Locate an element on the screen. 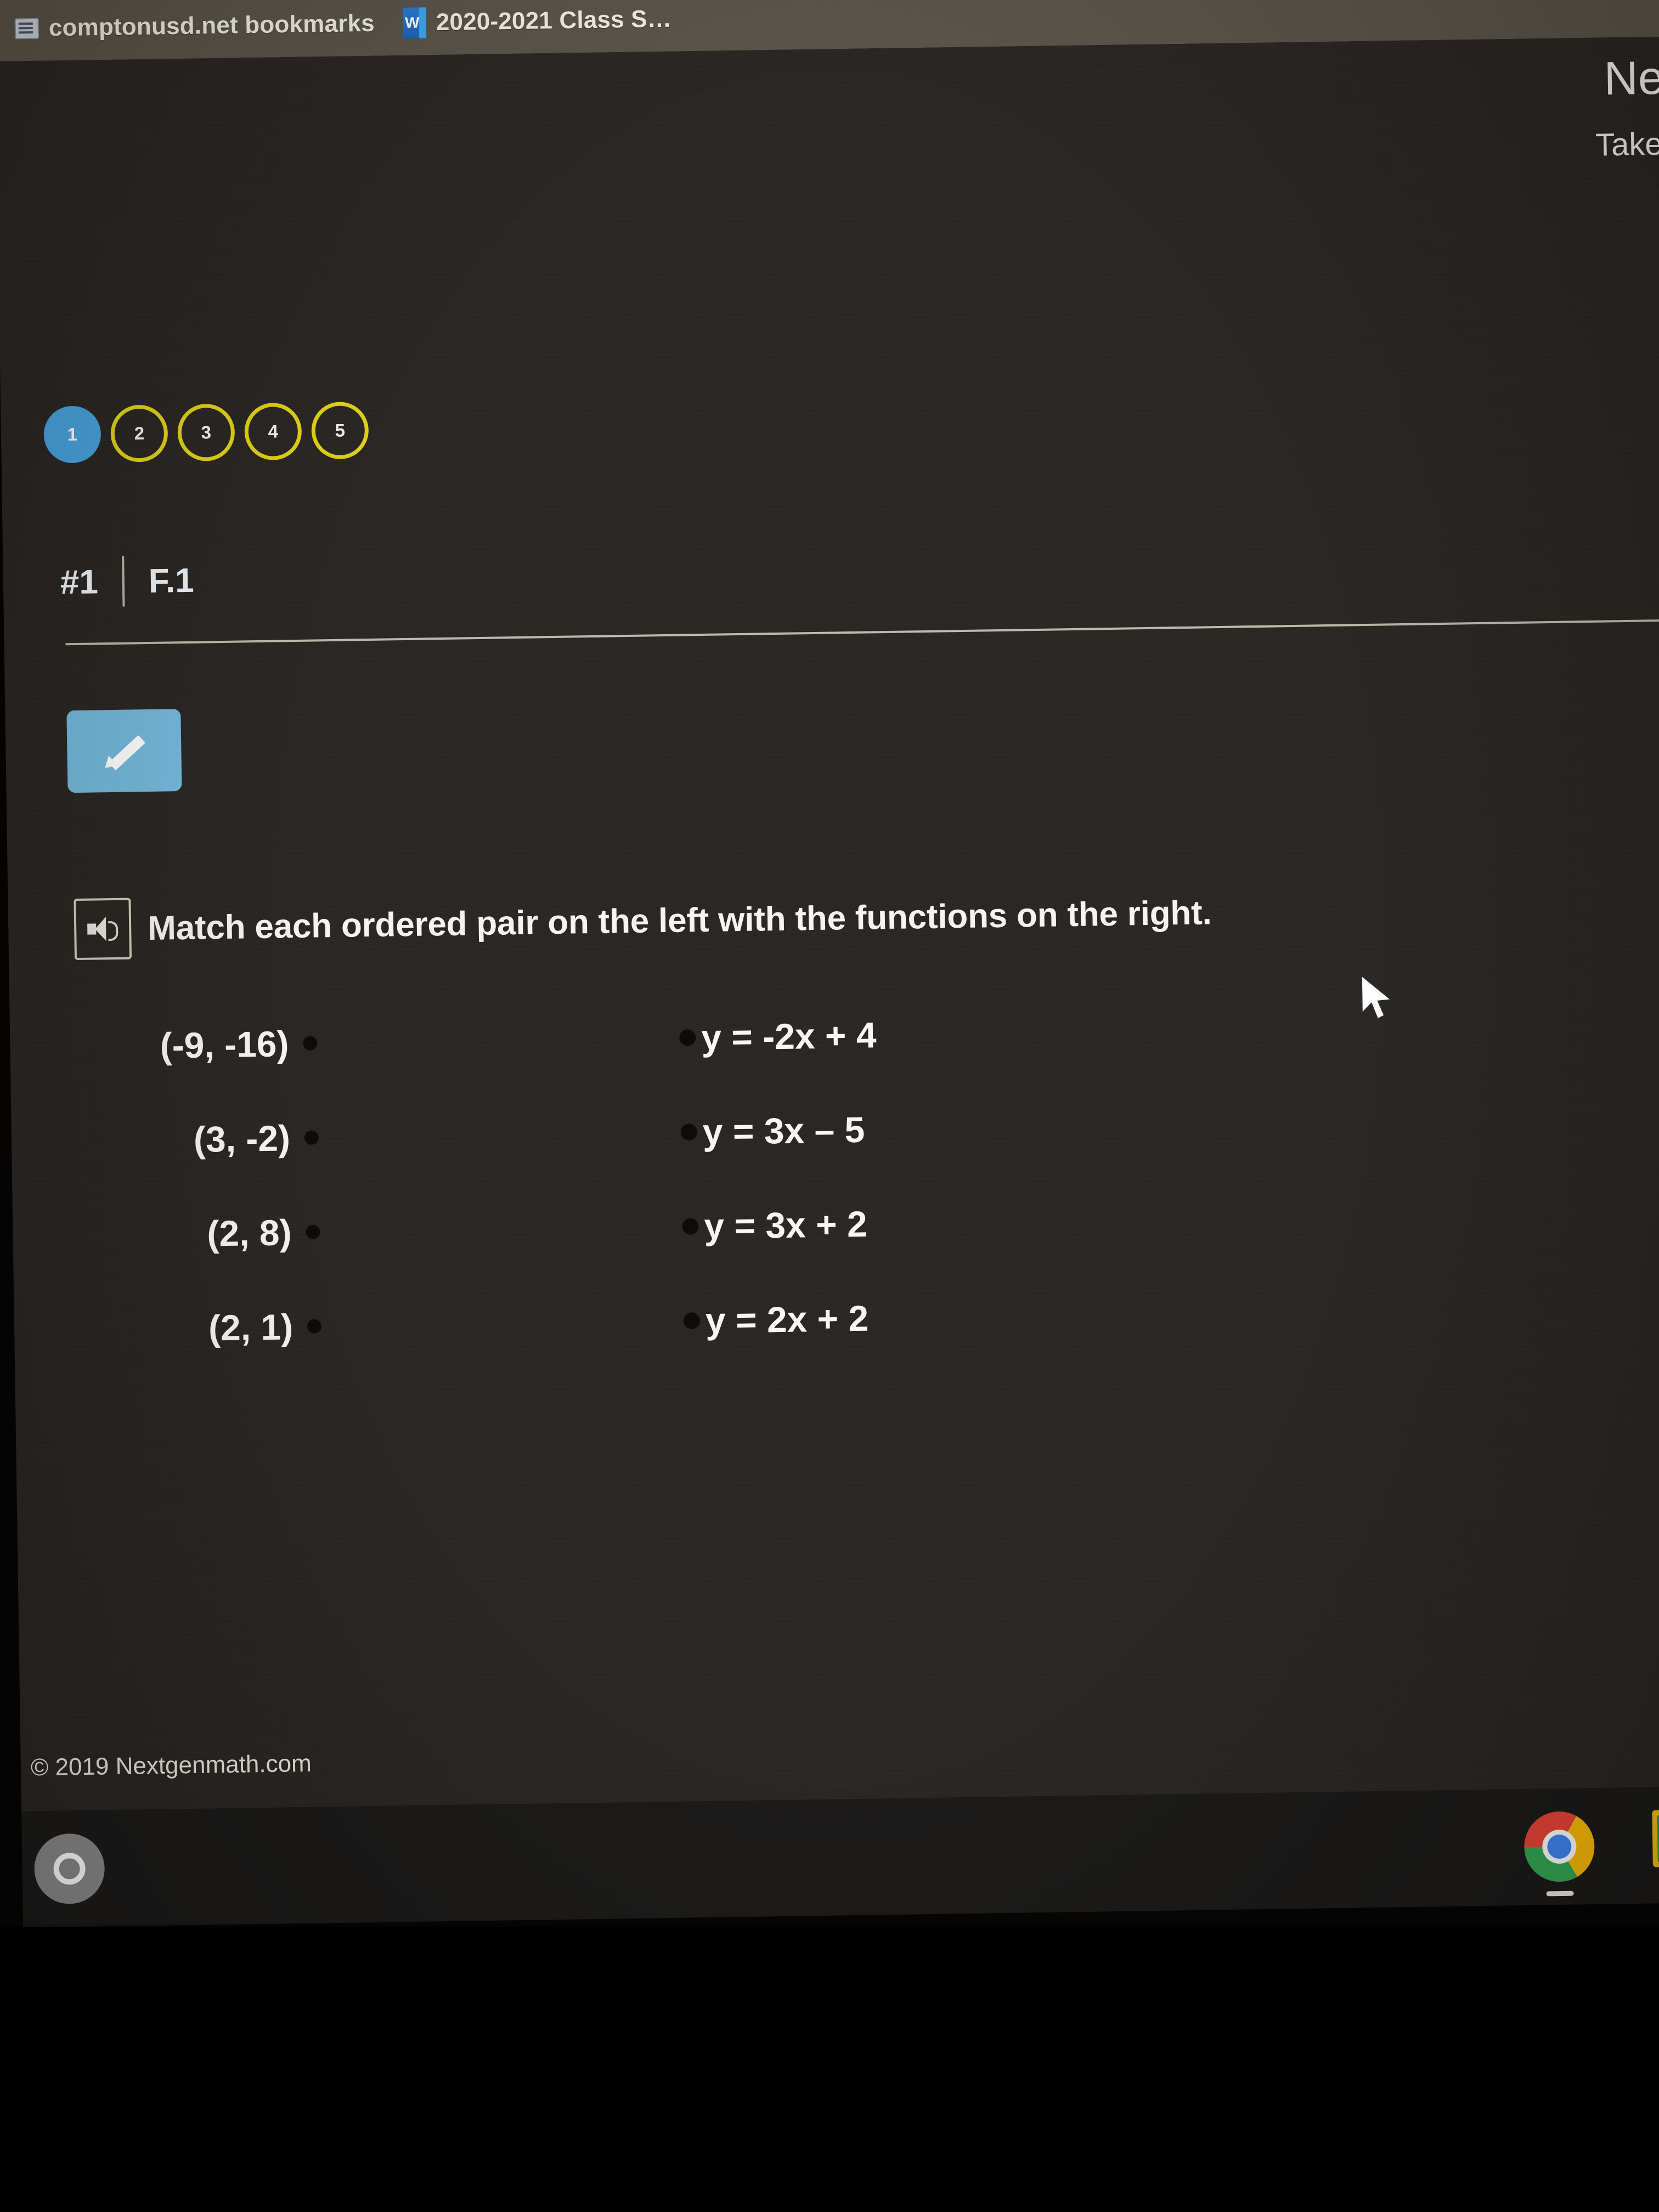 Image resolution: width=1659 pixels, height=2212 pixels. question-nav-item-4: 4 is located at coordinates (273, 431).